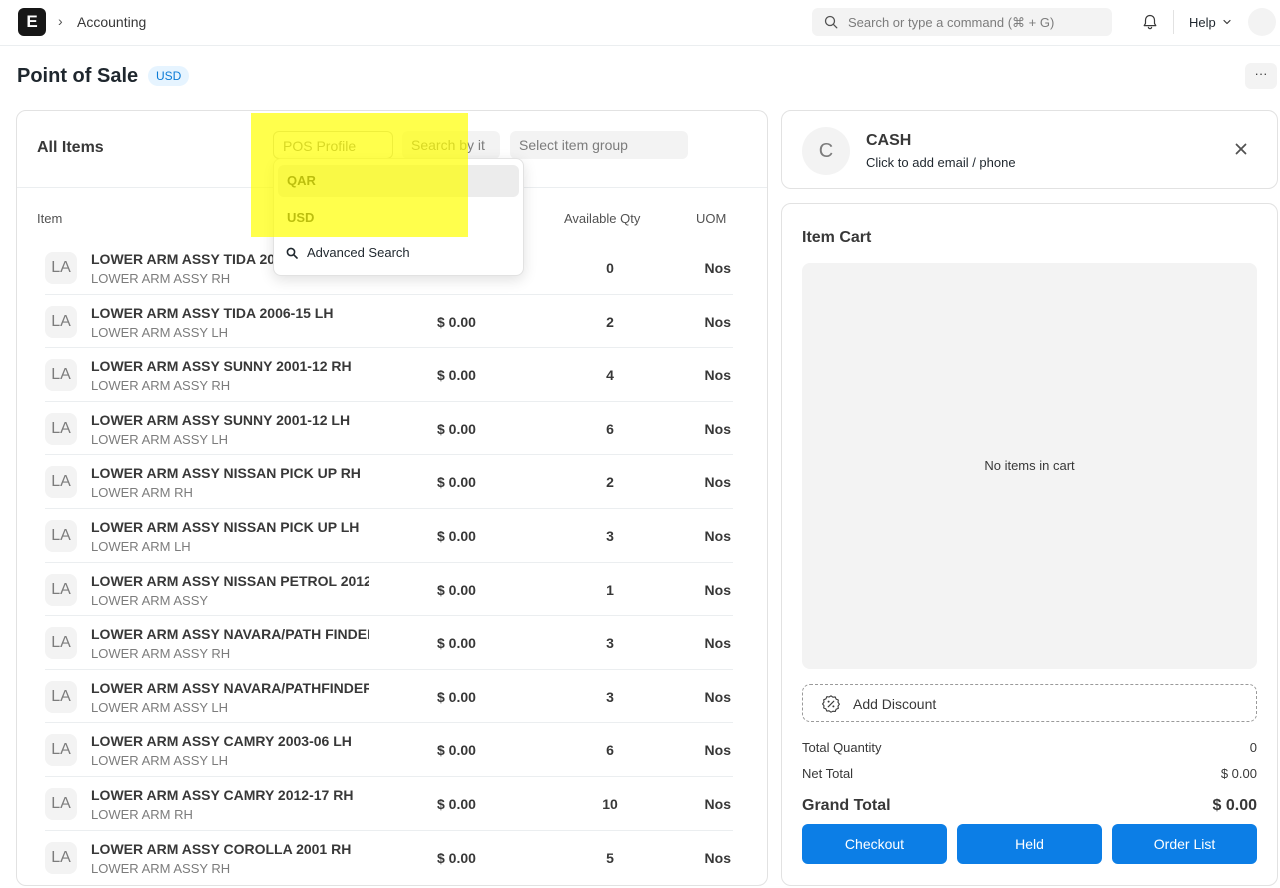  I want to click on item-name: LOWER ARM ASSY CAMRY 2012-17 RH, so click(222, 794).